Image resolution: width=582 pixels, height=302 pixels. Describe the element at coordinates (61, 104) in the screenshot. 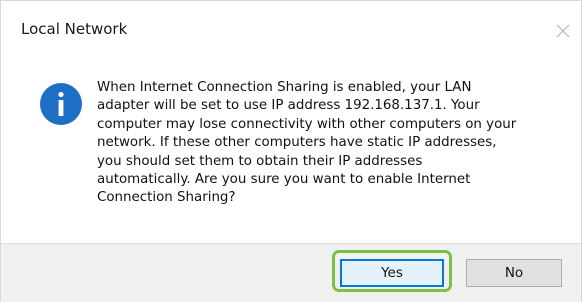

I see `info-icon` at that location.